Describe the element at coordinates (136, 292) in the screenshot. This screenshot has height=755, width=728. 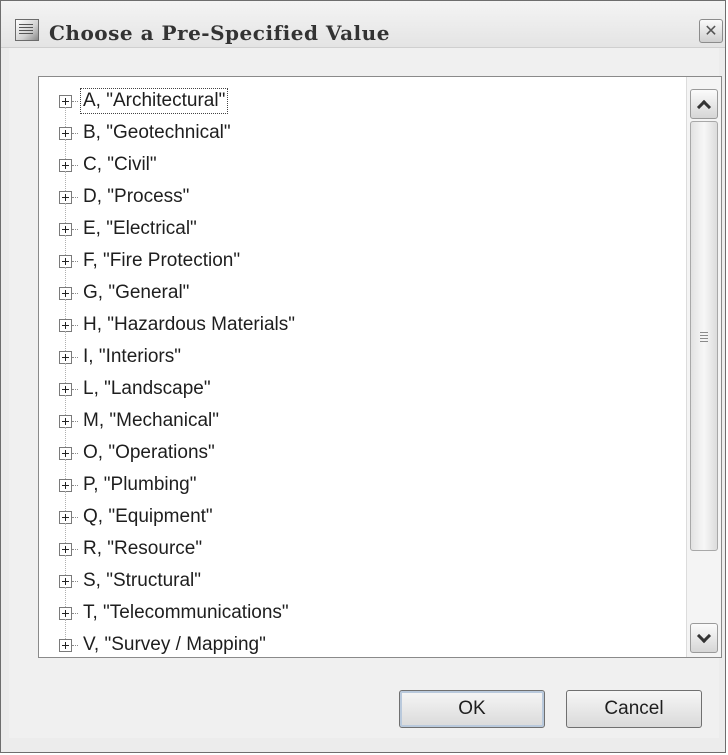
I see `tree-item-label: G, "General"` at that location.